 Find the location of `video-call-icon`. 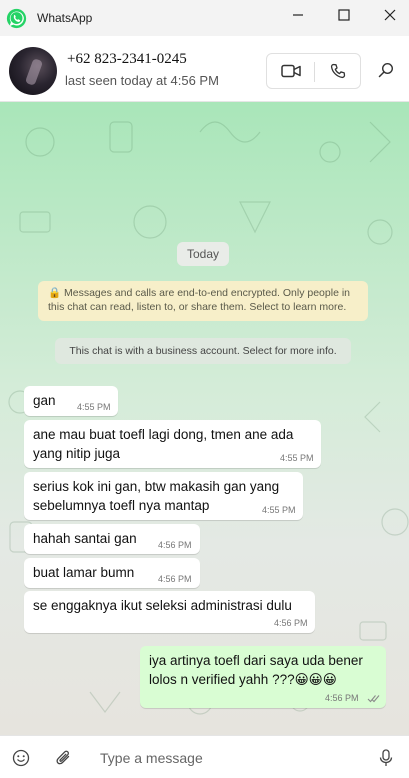

video-call-icon is located at coordinates (290, 71).